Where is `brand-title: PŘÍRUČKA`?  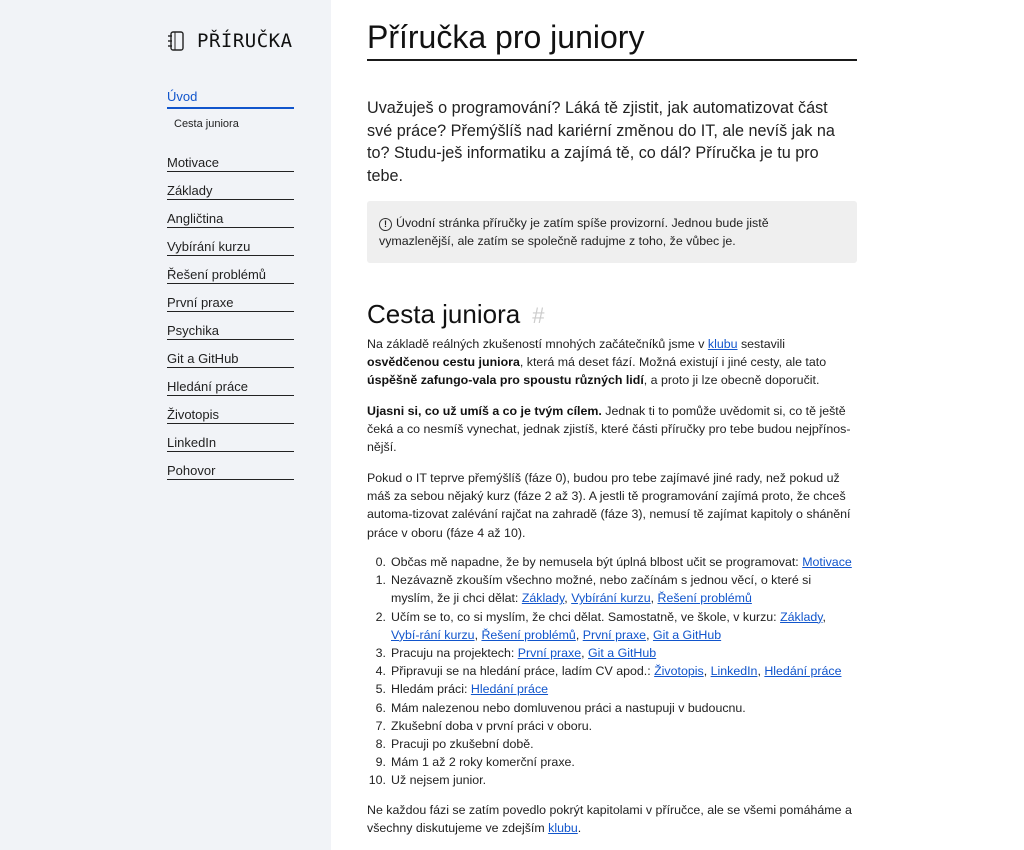
brand-title: PŘÍRUČKA is located at coordinates (245, 41).